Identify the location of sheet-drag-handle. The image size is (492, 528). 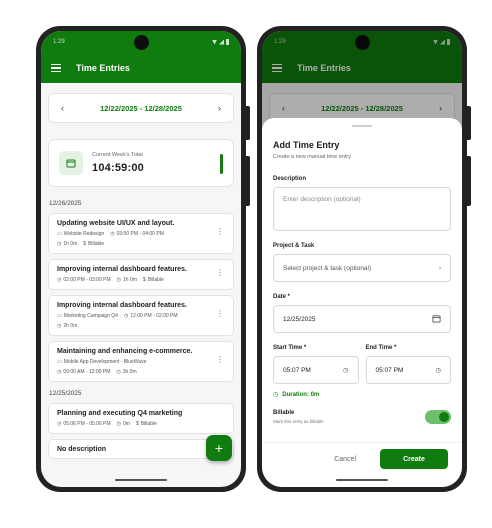
(362, 126).